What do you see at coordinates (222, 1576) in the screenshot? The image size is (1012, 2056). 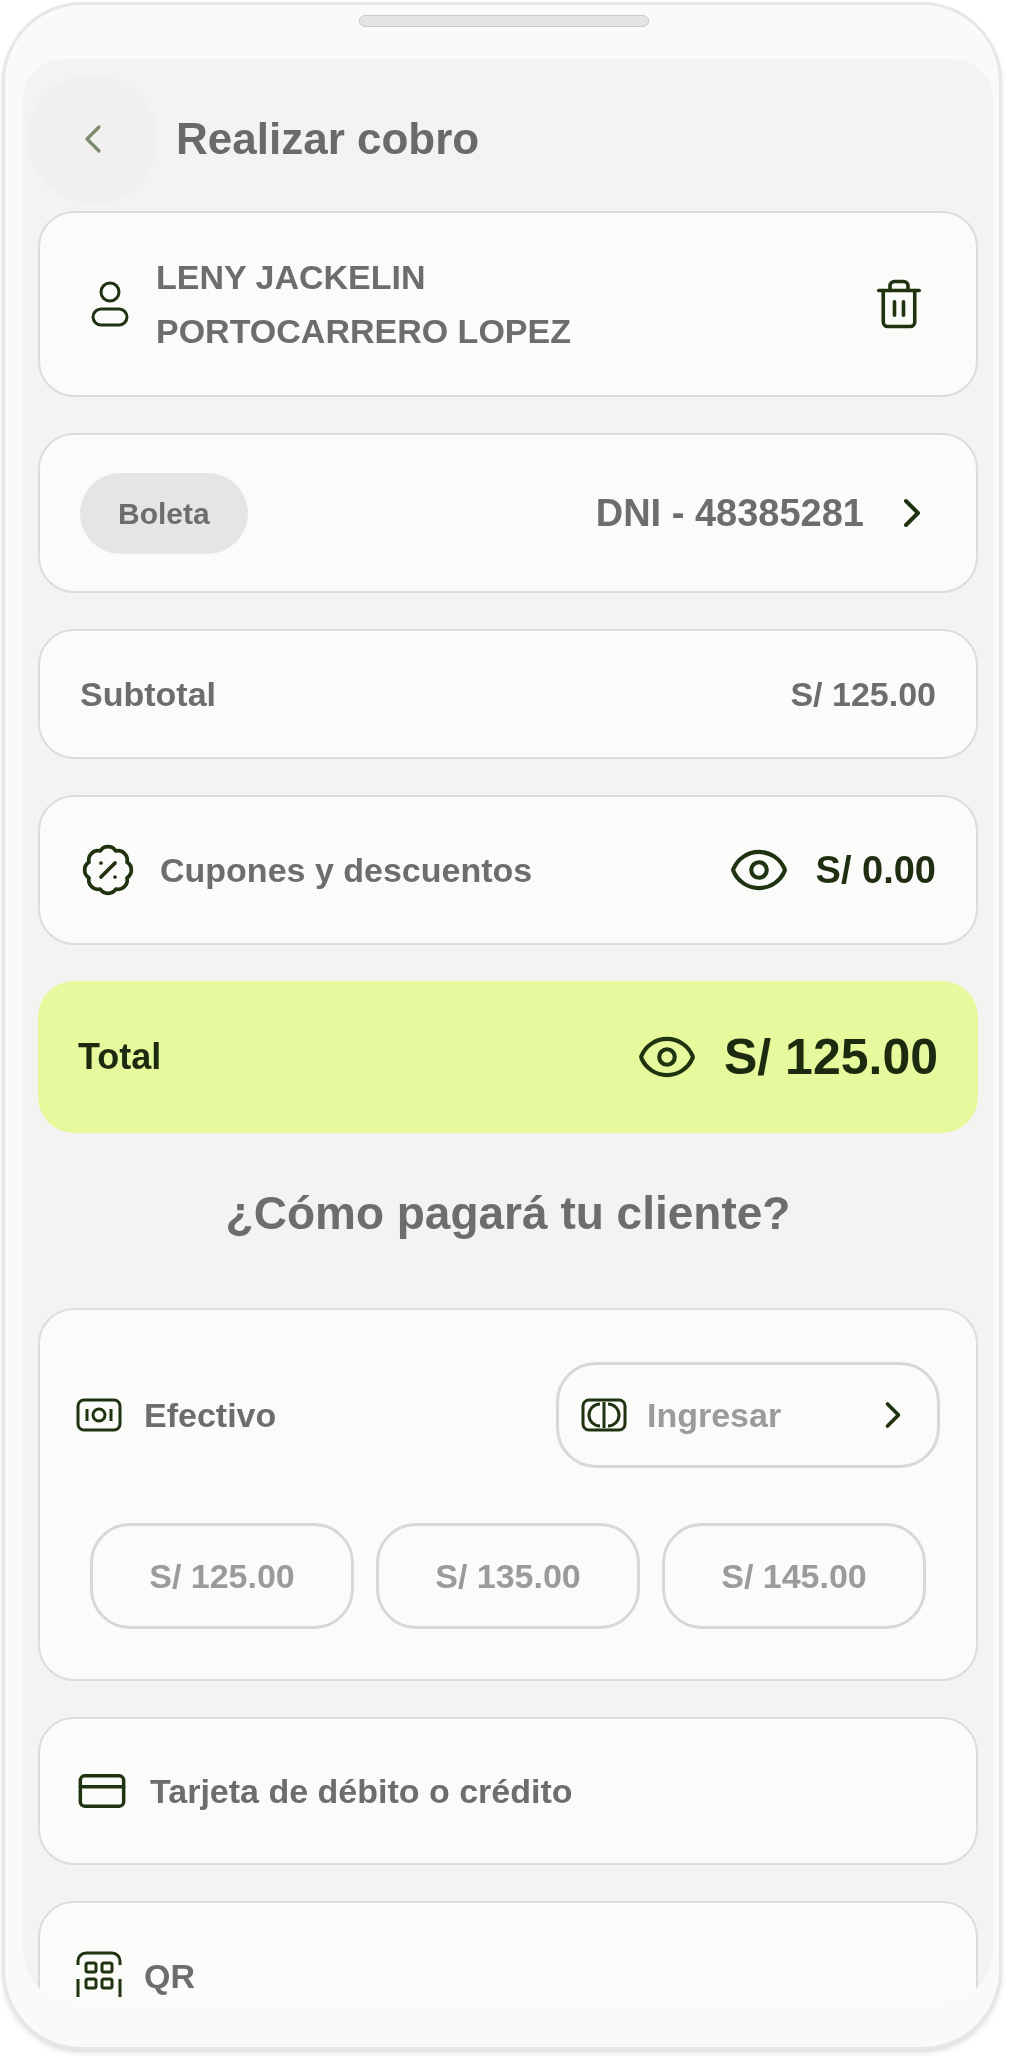 I see `quick-amount-button: S/ 125.00` at bounding box center [222, 1576].